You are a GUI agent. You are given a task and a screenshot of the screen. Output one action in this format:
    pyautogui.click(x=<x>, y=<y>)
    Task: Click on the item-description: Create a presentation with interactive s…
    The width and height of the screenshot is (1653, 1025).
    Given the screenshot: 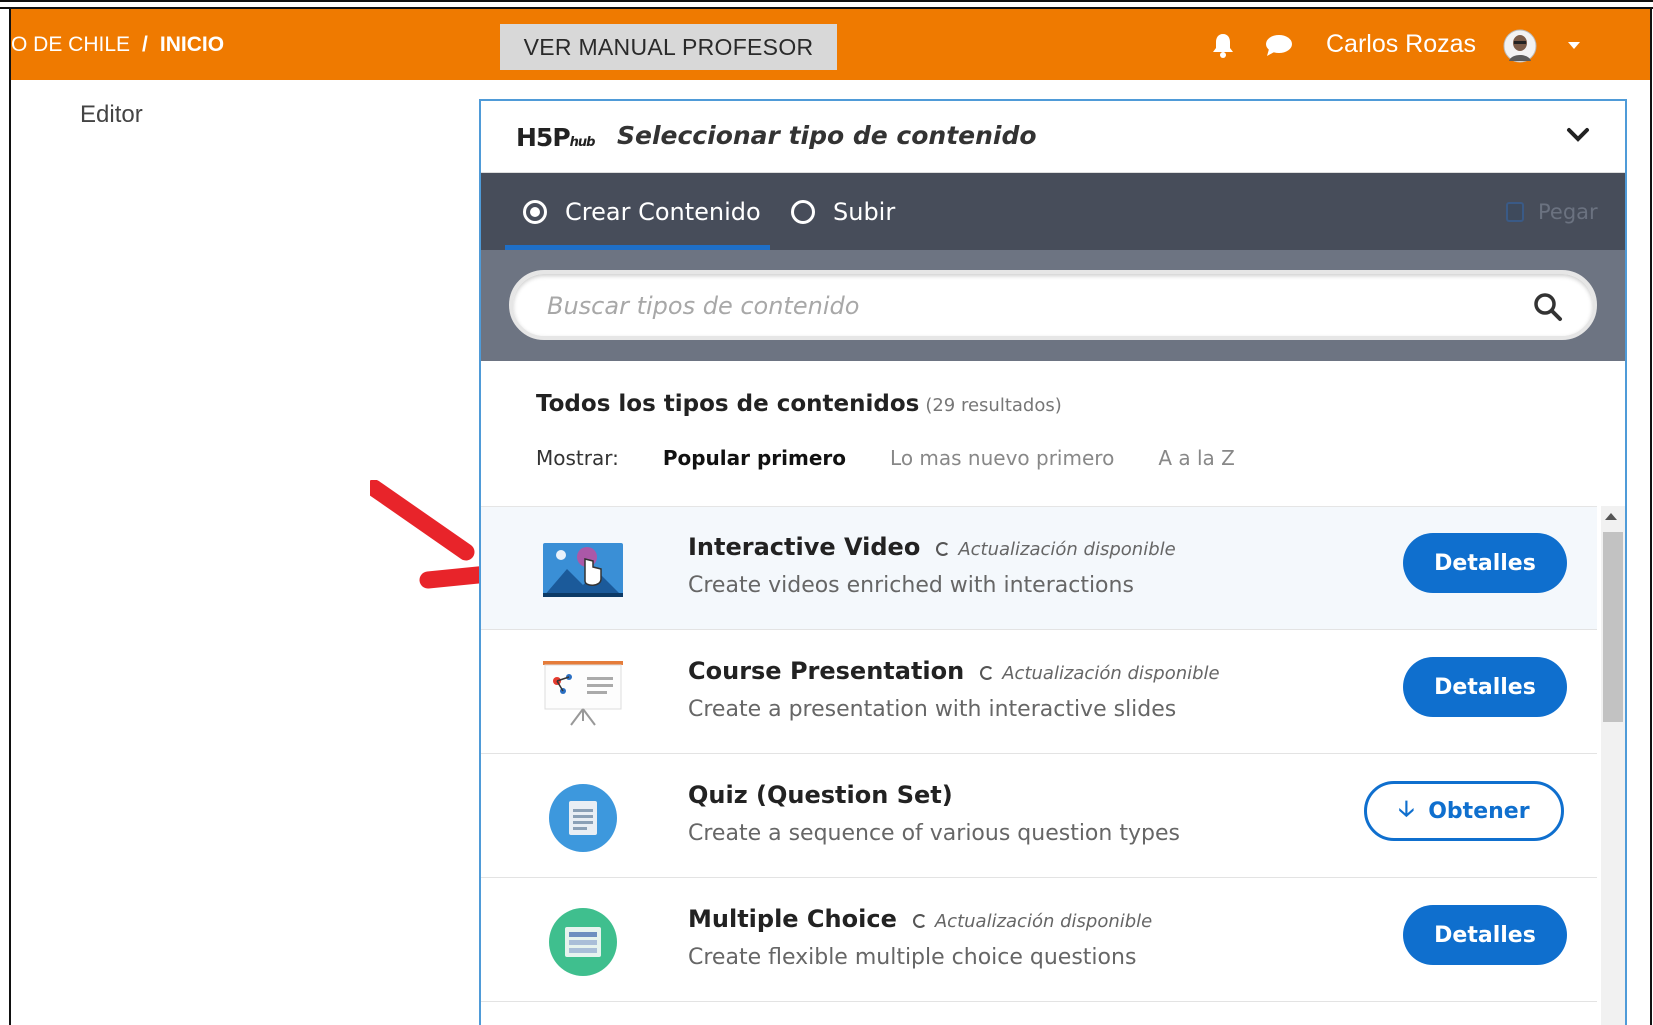 What is the action you would take?
    pyautogui.click(x=932, y=709)
    